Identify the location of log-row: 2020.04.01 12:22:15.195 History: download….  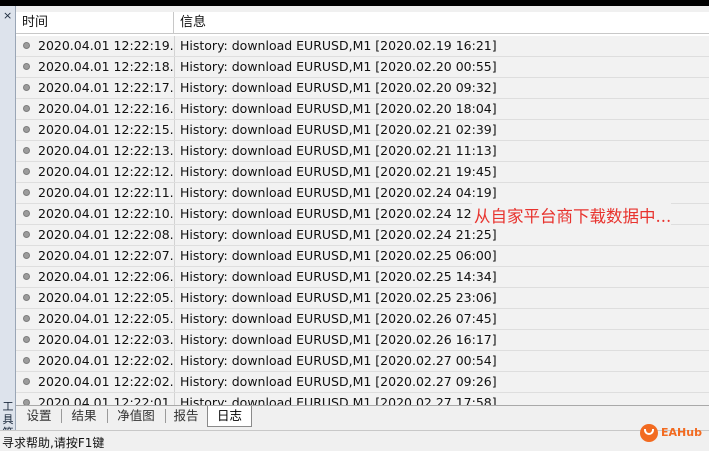
(362, 130).